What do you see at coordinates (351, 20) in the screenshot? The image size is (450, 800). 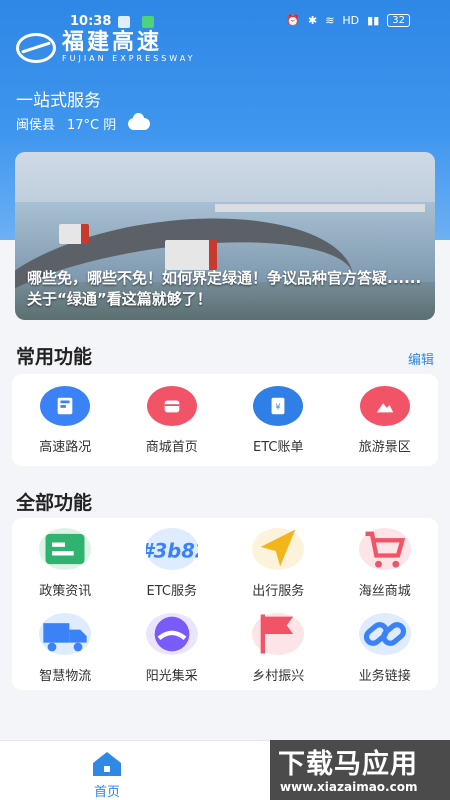 I see `hd-badge: HD` at bounding box center [351, 20].